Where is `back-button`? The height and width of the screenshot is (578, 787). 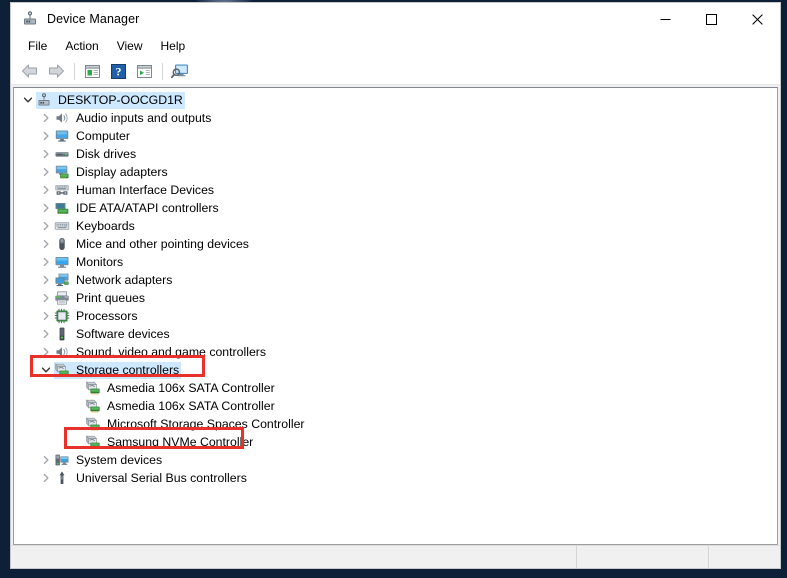 back-button is located at coordinates (30, 71).